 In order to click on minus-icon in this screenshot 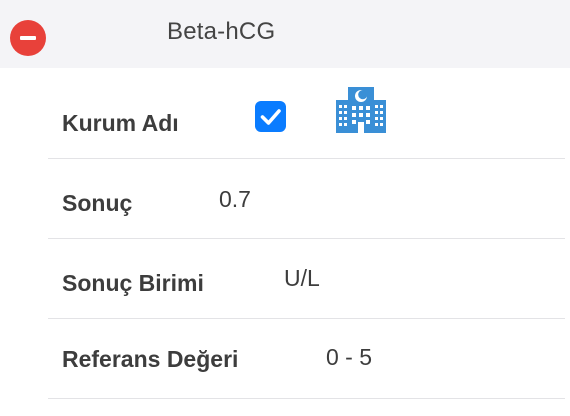, I will do `click(28, 38)`.